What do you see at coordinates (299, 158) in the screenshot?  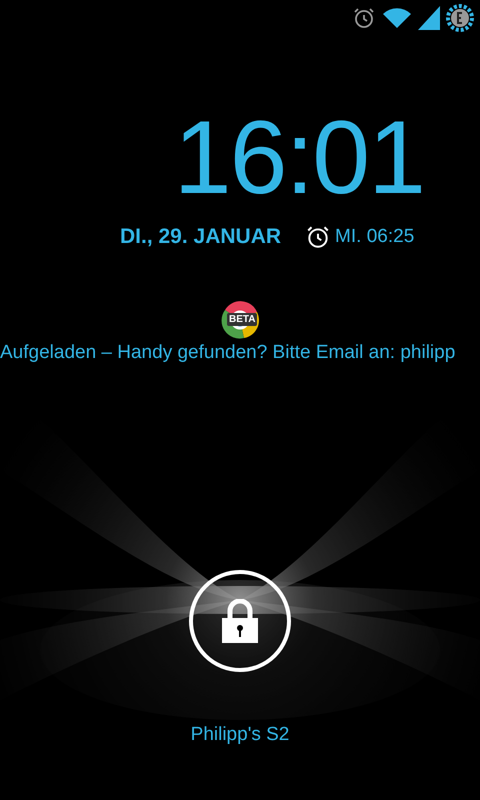 I see `clock-time: 16:01` at bounding box center [299, 158].